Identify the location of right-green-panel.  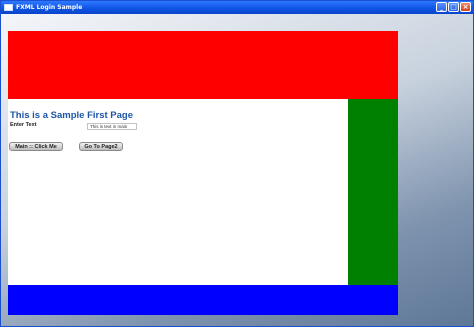
(373, 192).